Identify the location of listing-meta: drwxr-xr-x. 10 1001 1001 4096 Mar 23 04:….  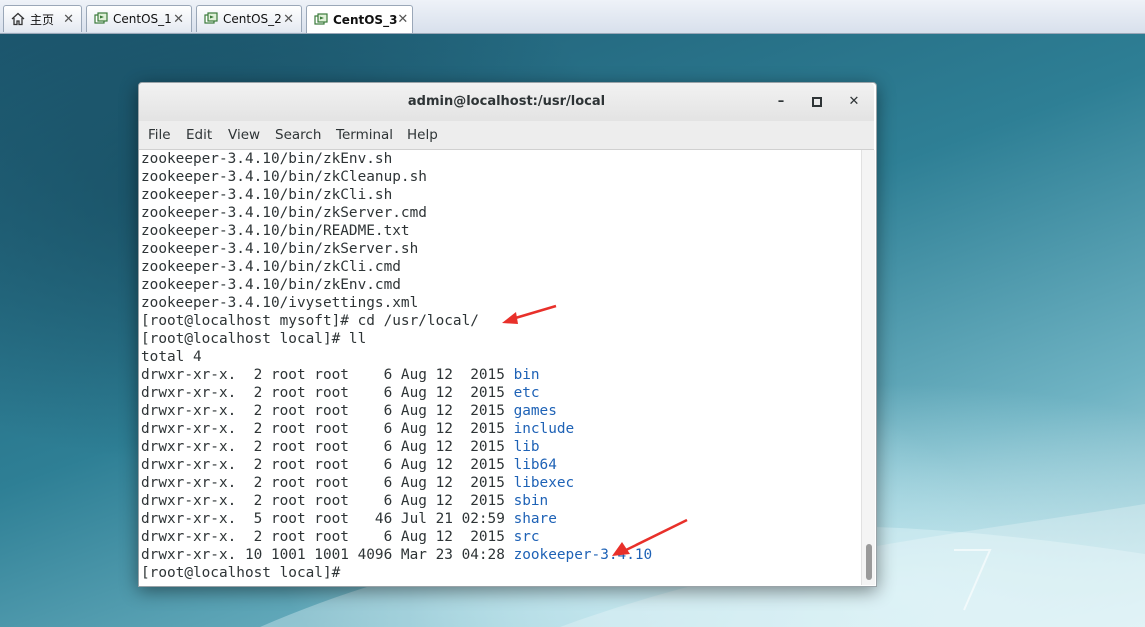
(327, 555).